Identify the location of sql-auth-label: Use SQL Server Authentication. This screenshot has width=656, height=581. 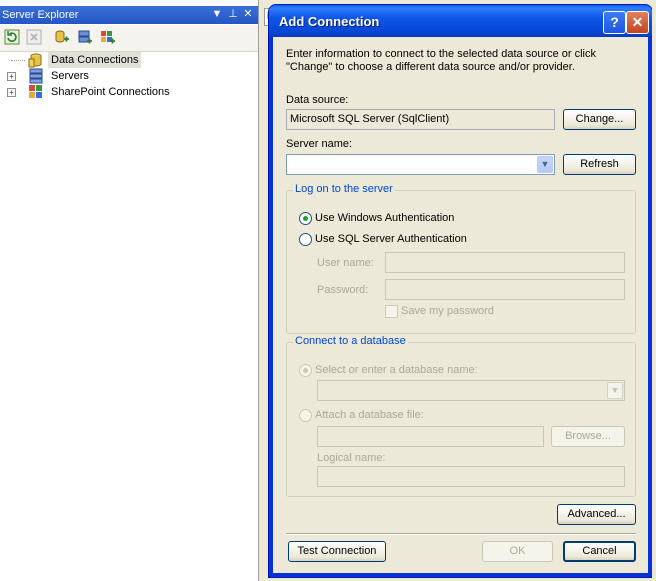
(391, 239).